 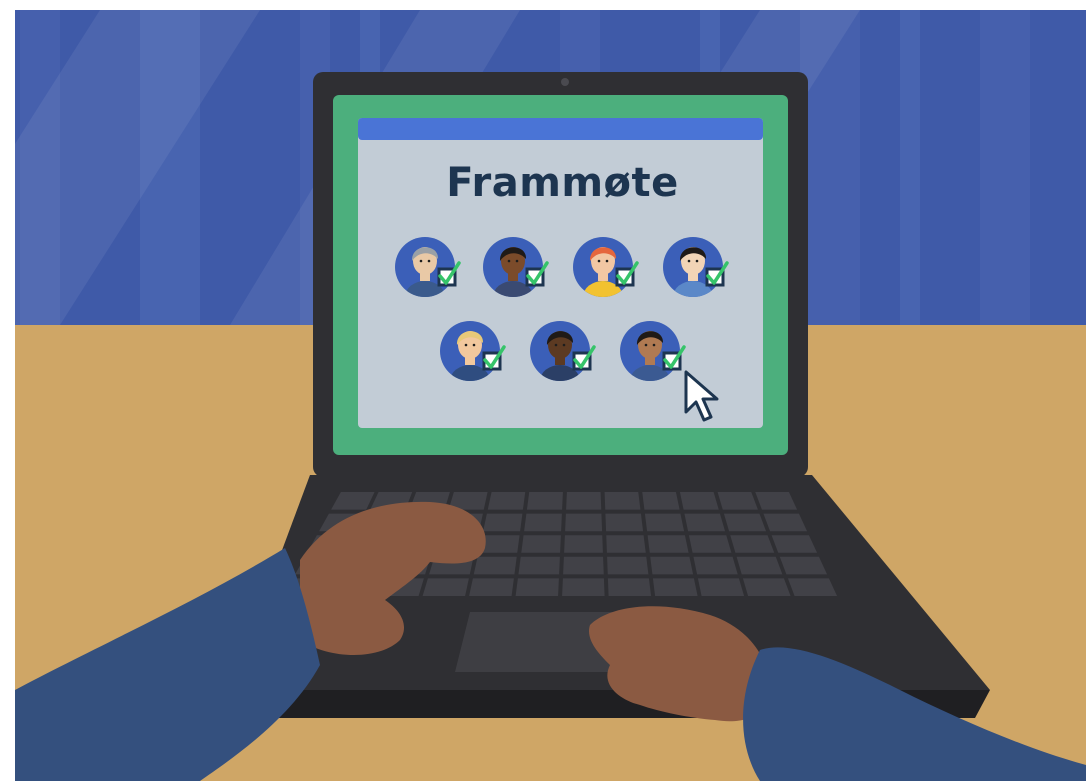 What do you see at coordinates (562, 183) in the screenshot?
I see `page-title: Frammøte` at bounding box center [562, 183].